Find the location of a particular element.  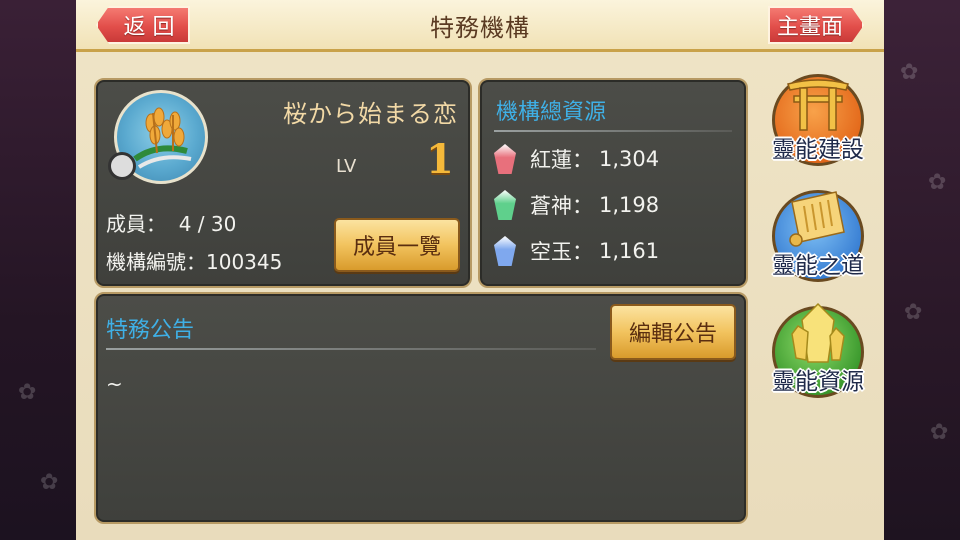

back-button: 返 回 is located at coordinates (143, 25).